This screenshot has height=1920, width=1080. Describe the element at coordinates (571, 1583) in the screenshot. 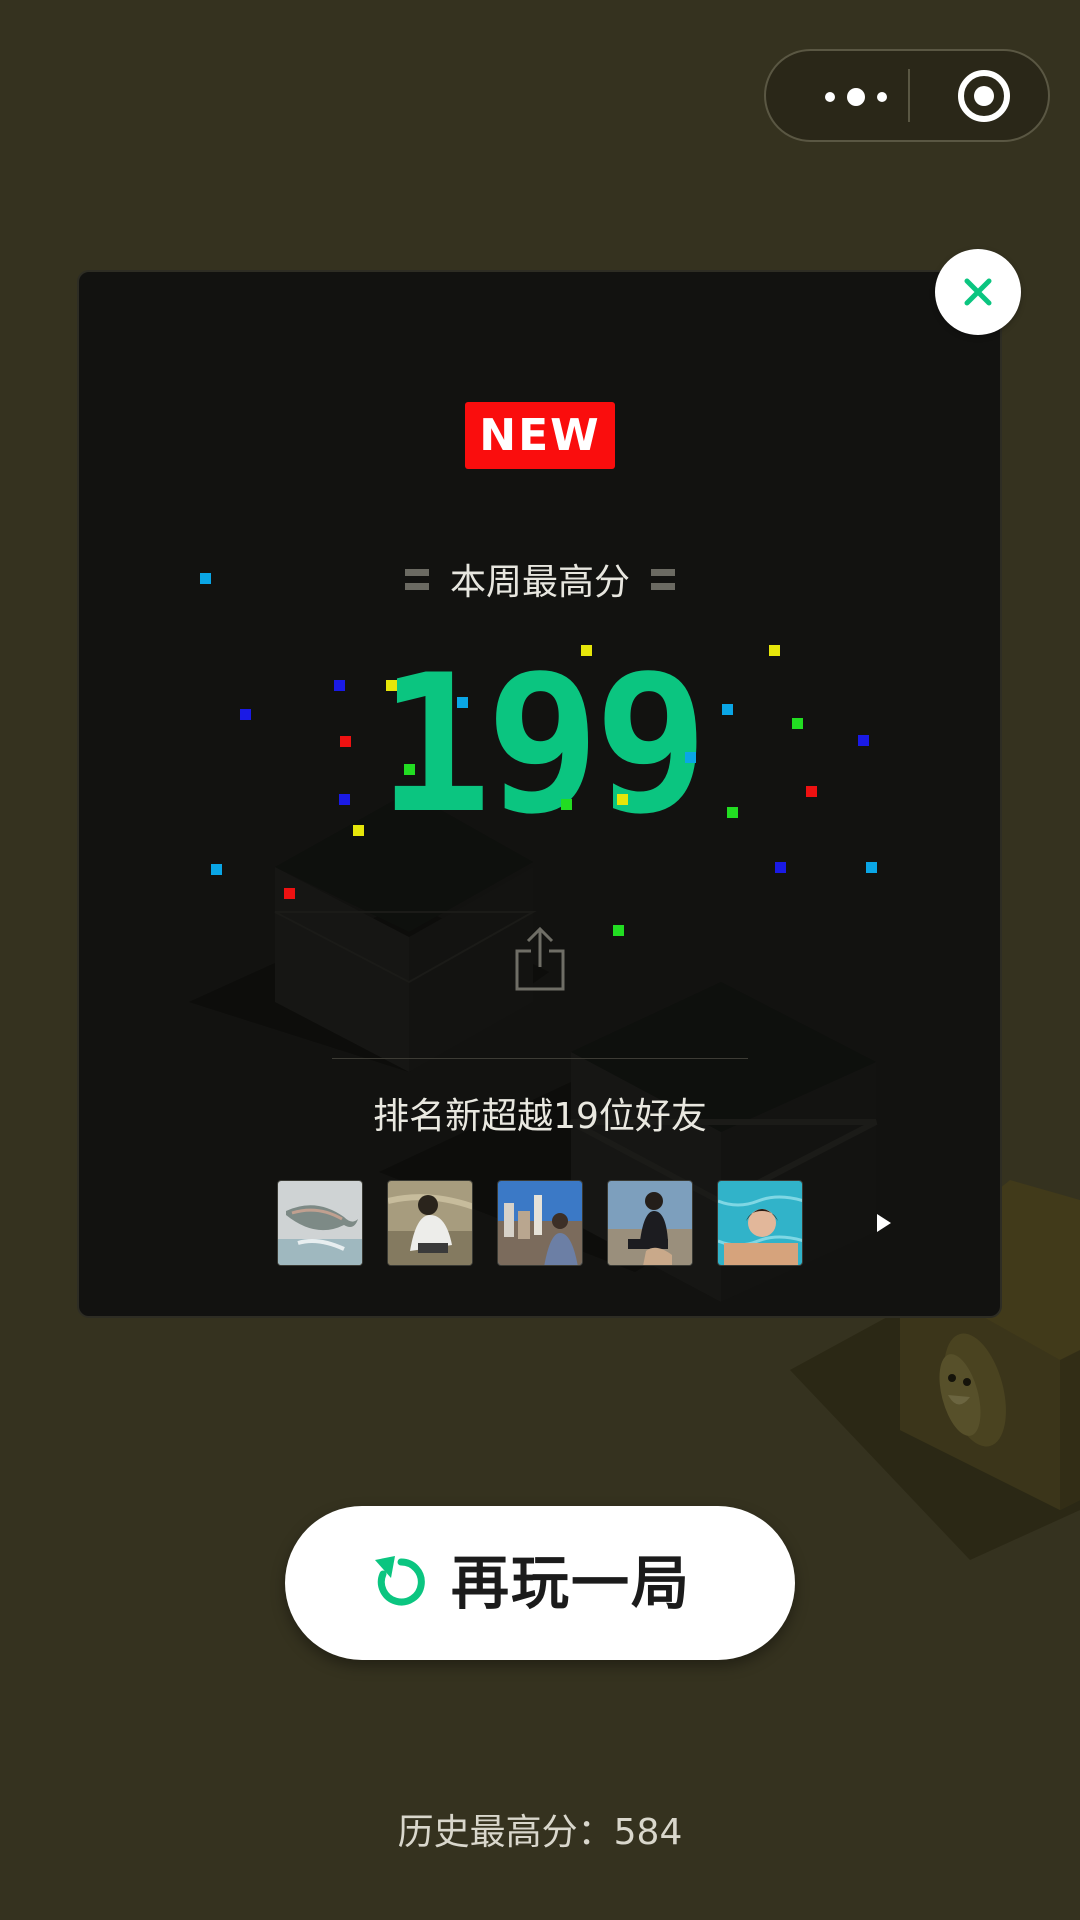

I see `replay-label: 再玩一局` at that location.